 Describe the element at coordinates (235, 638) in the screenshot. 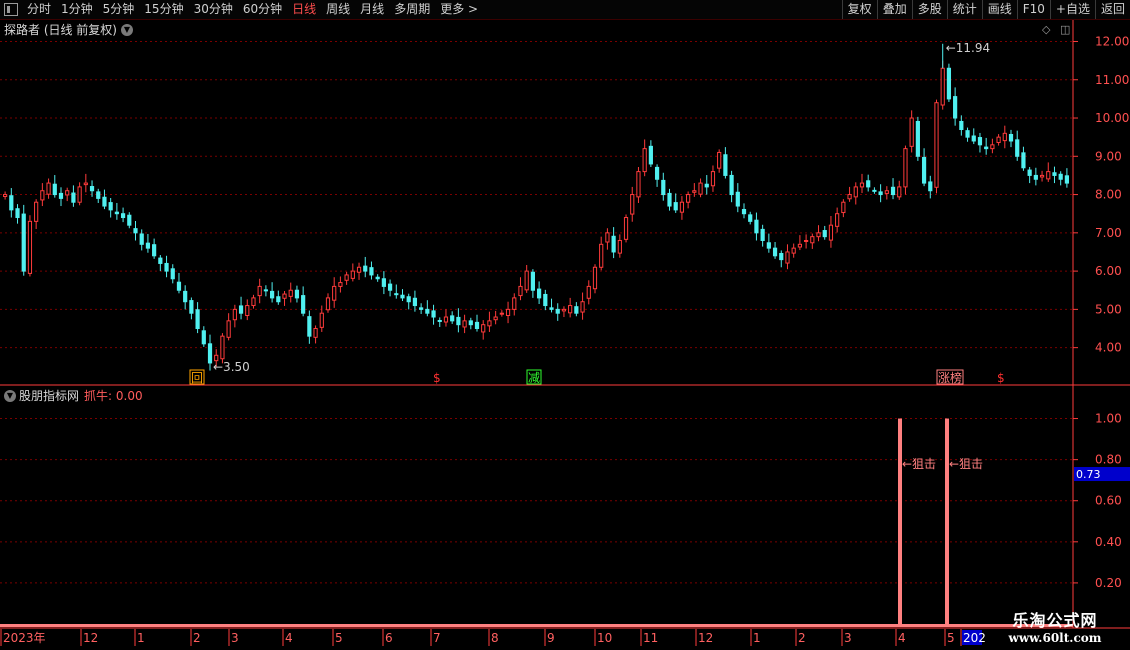

I see `date-label-4: 3` at that location.